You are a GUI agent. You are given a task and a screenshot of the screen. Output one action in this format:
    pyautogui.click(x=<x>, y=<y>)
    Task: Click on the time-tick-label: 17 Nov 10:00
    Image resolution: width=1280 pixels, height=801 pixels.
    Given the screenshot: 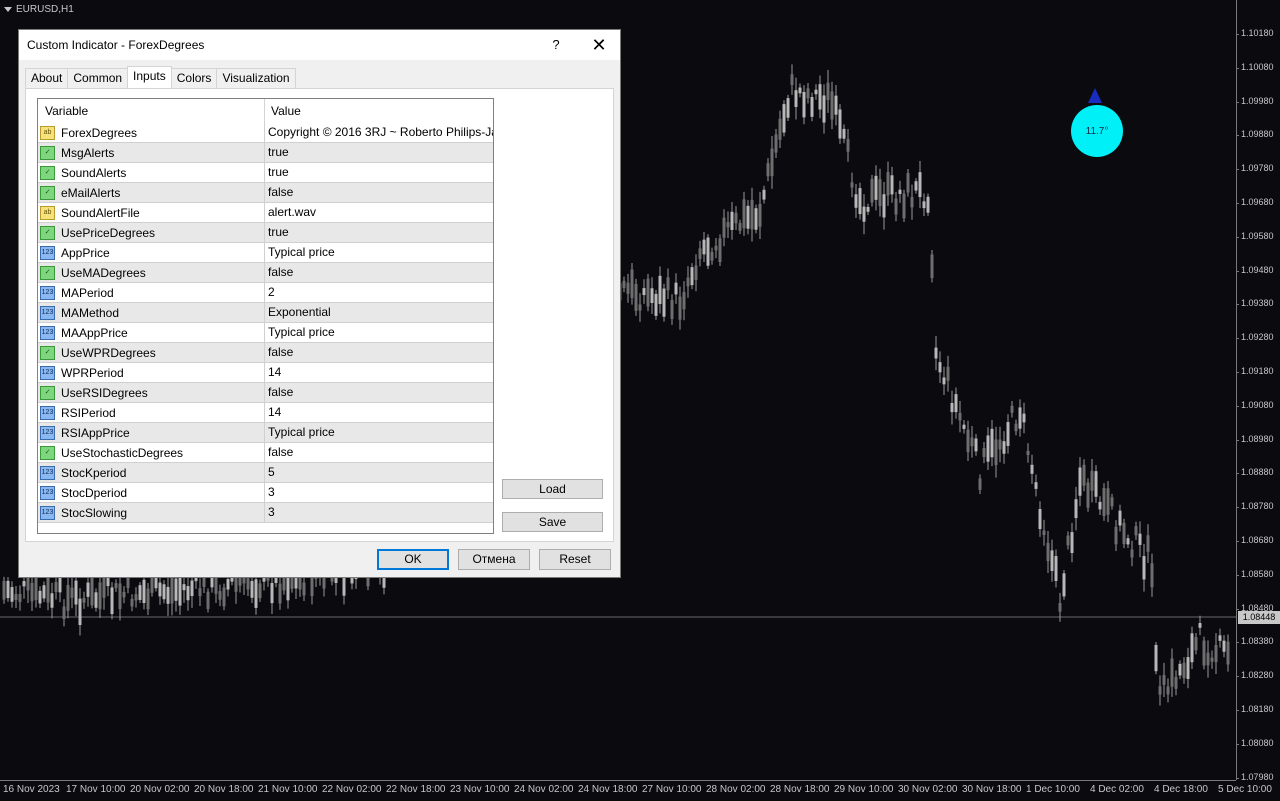 What is the action you would take?
    pyautogui.click(x=96, y=789)
    